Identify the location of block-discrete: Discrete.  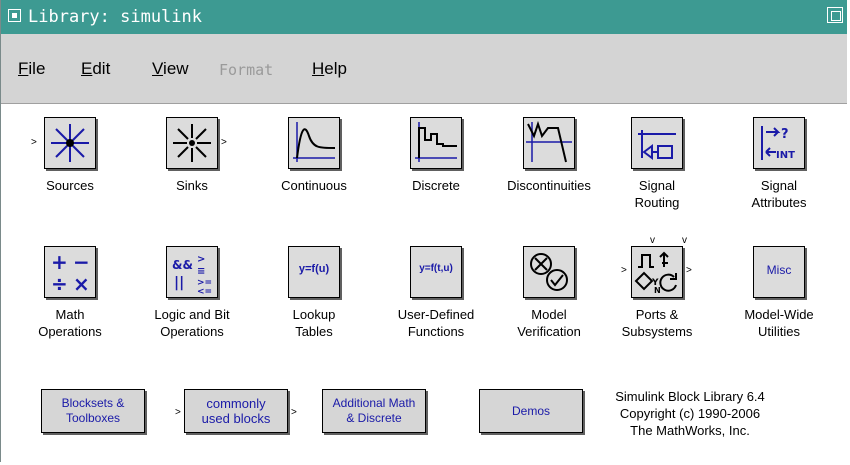
(436, 164).